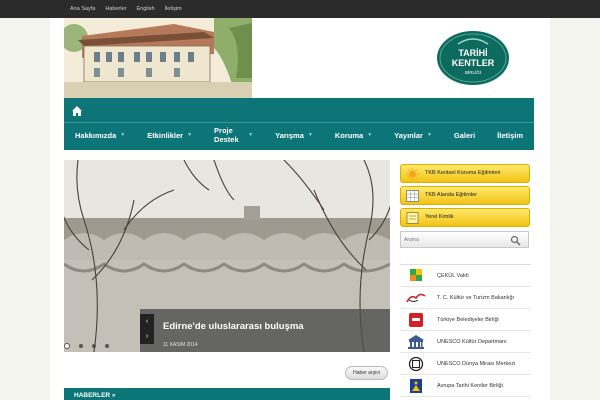  I want to click on nav-item-competition: Yarışma ▼, so click(294, 135).